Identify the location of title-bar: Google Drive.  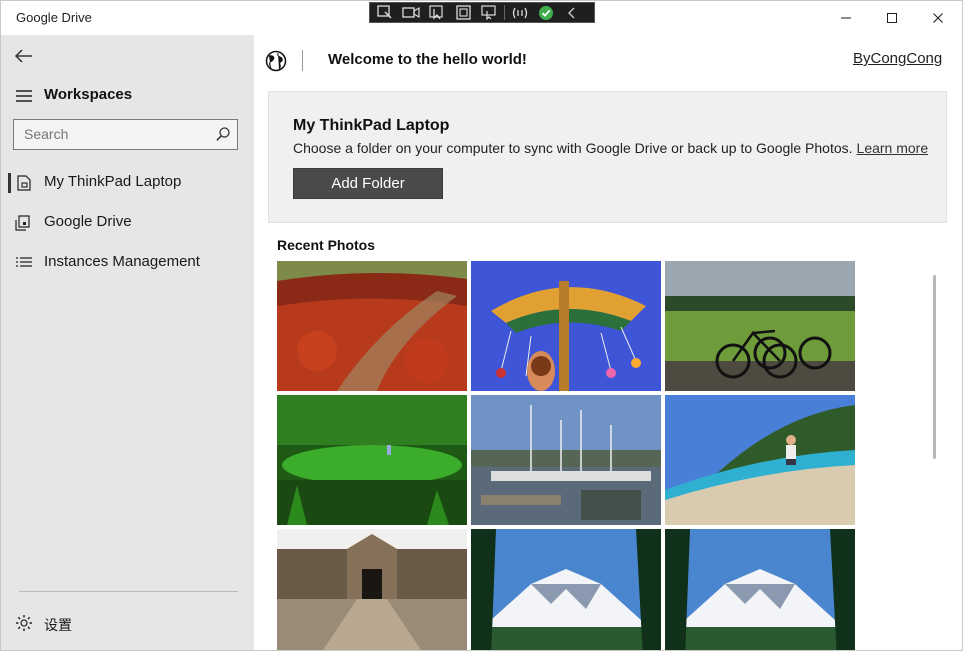
(481, 18).